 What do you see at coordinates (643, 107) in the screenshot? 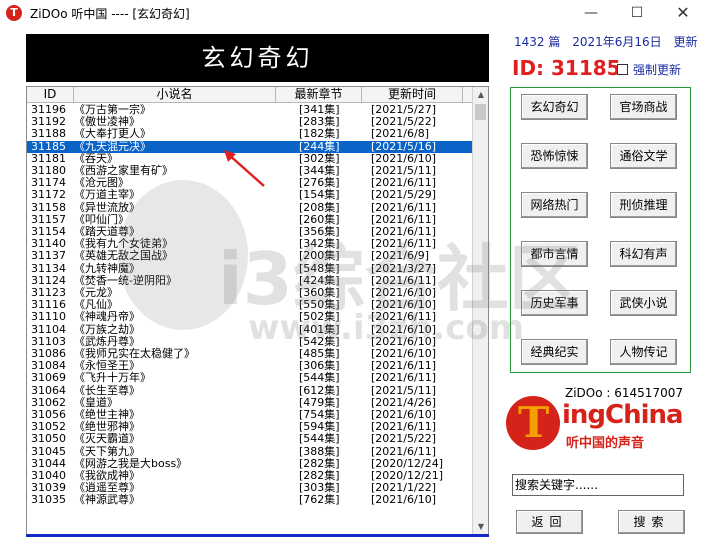
I see `category-button-guanchang: 官场商战` at bounding box center [643, 107].